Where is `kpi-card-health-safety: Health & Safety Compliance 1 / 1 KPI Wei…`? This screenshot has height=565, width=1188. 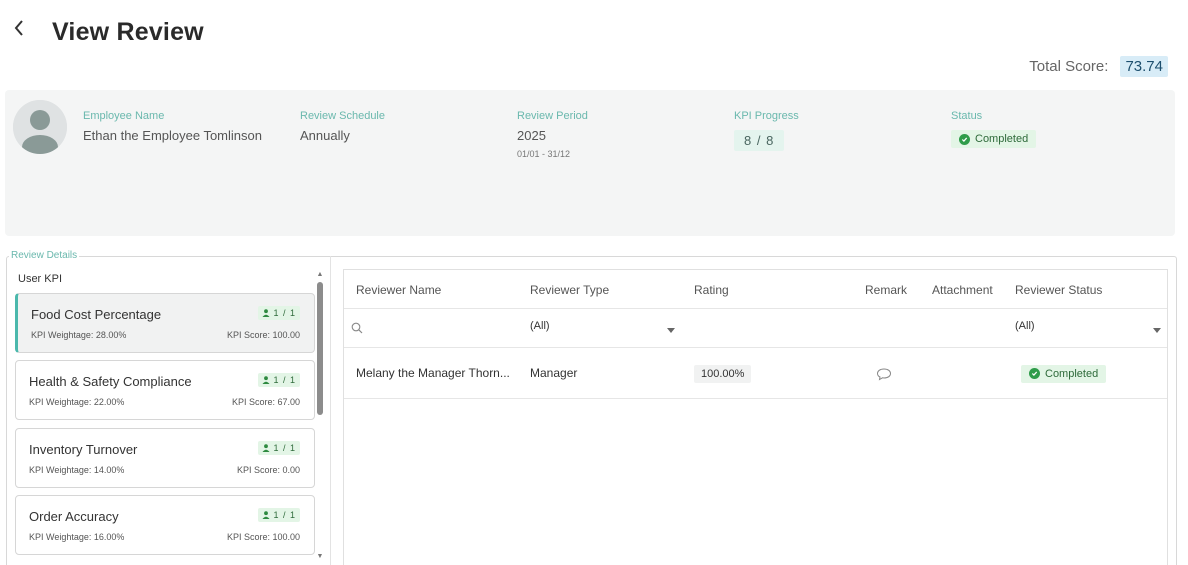
kpi-card-health-safety: Health & Safety Compliance 1 / 1 KPI Wei… is located at coordinates (165, 390).